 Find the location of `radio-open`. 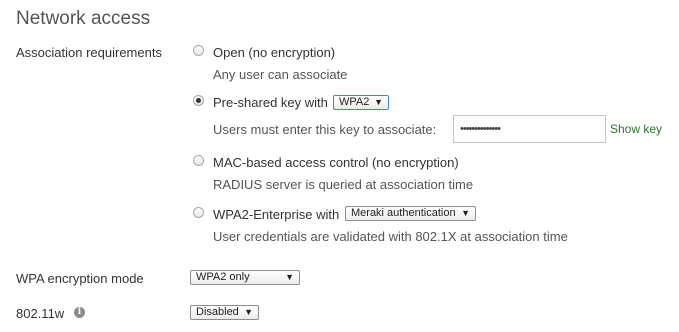

radio-open is located at coordinates (198, 50).